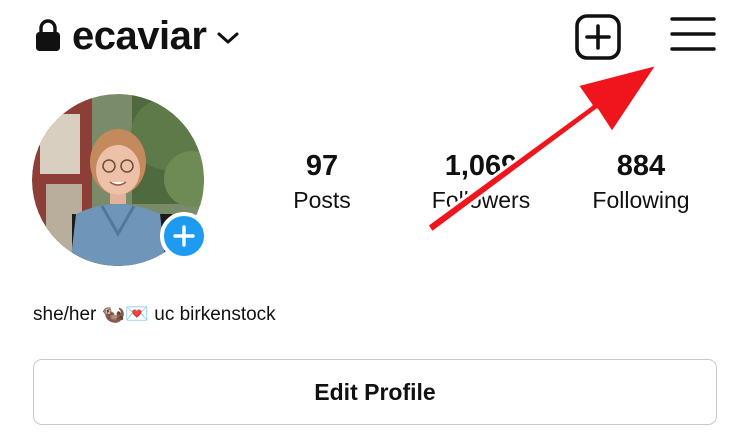 Image resolution: width=745 pixels, height=446 pixels. What do you see at coordinates (481, 200) in the screenshot?
I see `followers-label: Followers` at bounding box center [481, 200].